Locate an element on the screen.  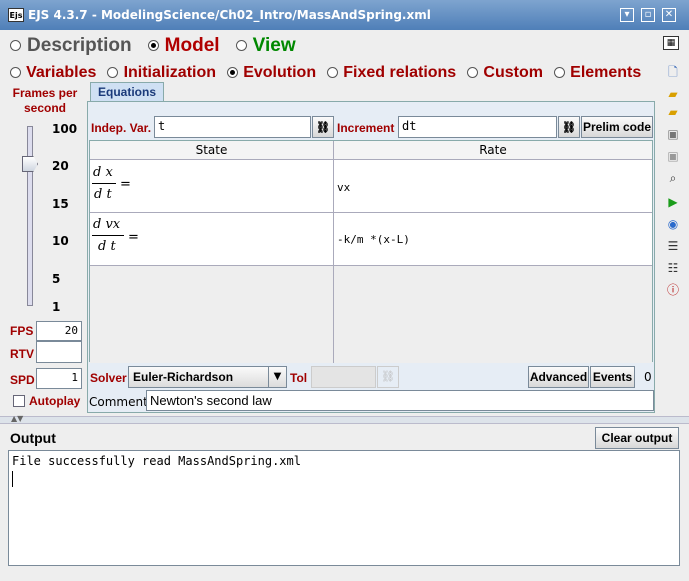
rate-cell: -k/m *(x-L) is located at coordinates (493, 239).